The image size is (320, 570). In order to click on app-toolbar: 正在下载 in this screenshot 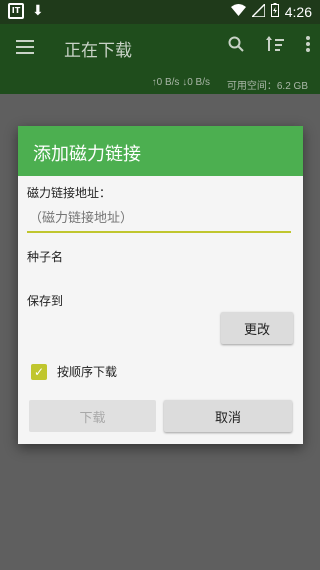, I will do `click(160, 48)`.